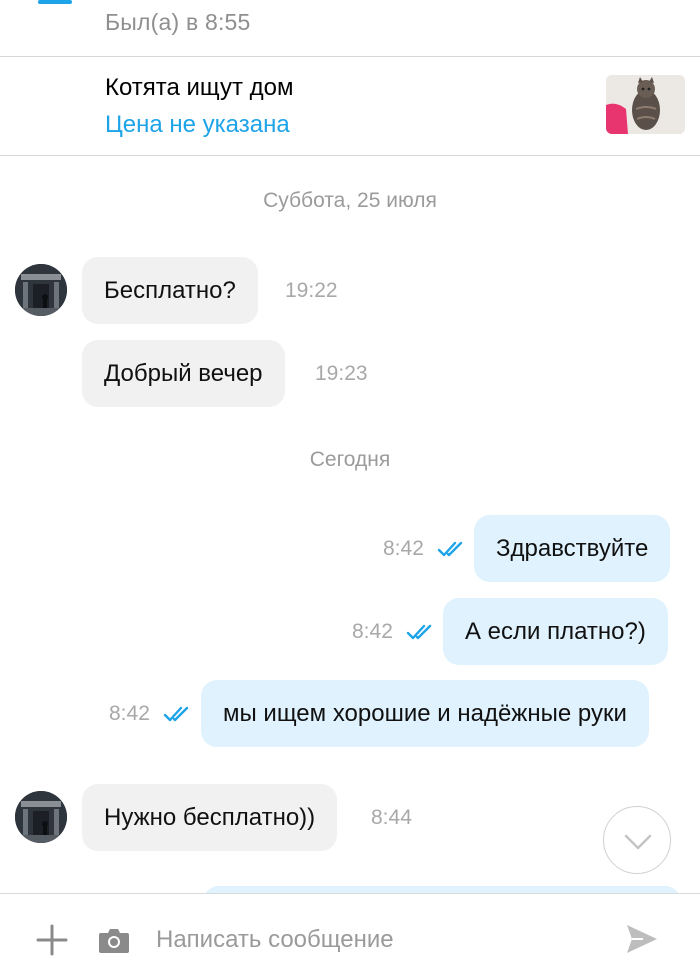  I want to click on listing-price: Цена не указана, so click(197, 124).